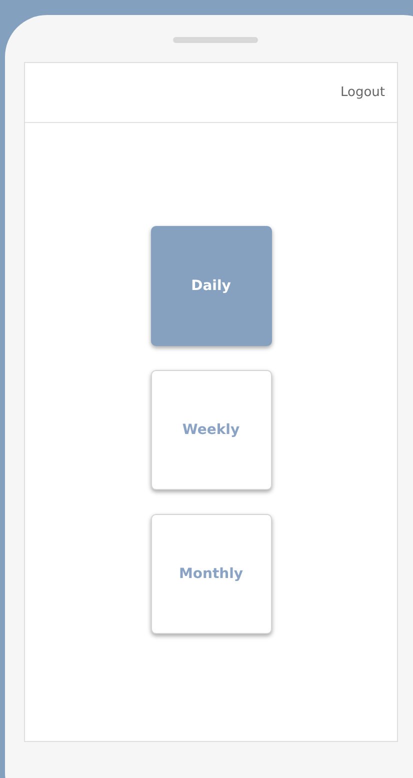  What do you see at coordinates (211, 574) in the screenshot?
I see `period-option-button: Monthly` at bounding box center [211, 574].